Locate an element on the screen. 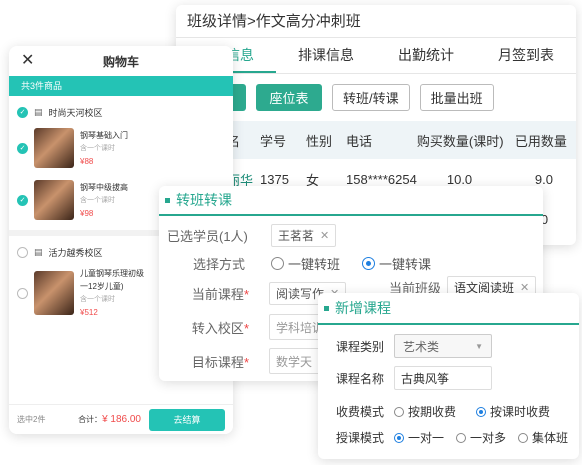  target-course-row: 目标课程* 数学天 is located at coordinates (248, 361).